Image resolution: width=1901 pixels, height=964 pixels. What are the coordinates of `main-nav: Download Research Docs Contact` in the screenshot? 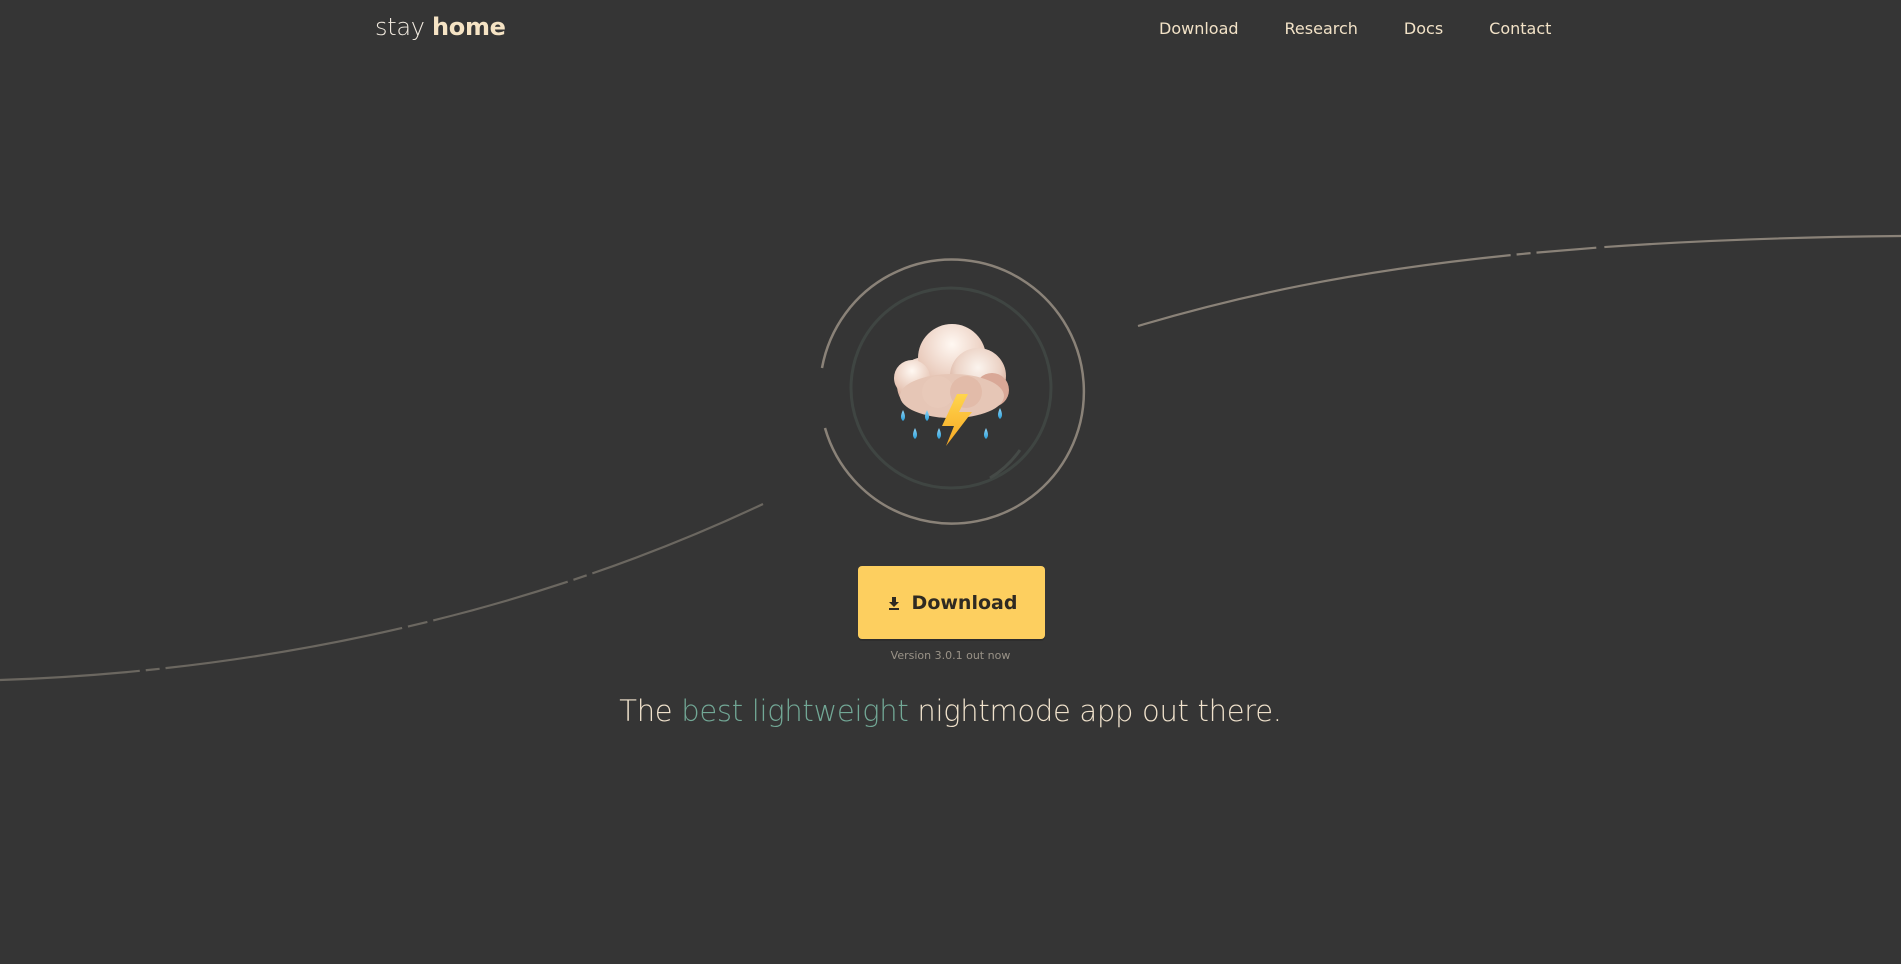 It's located at (1355, 28).